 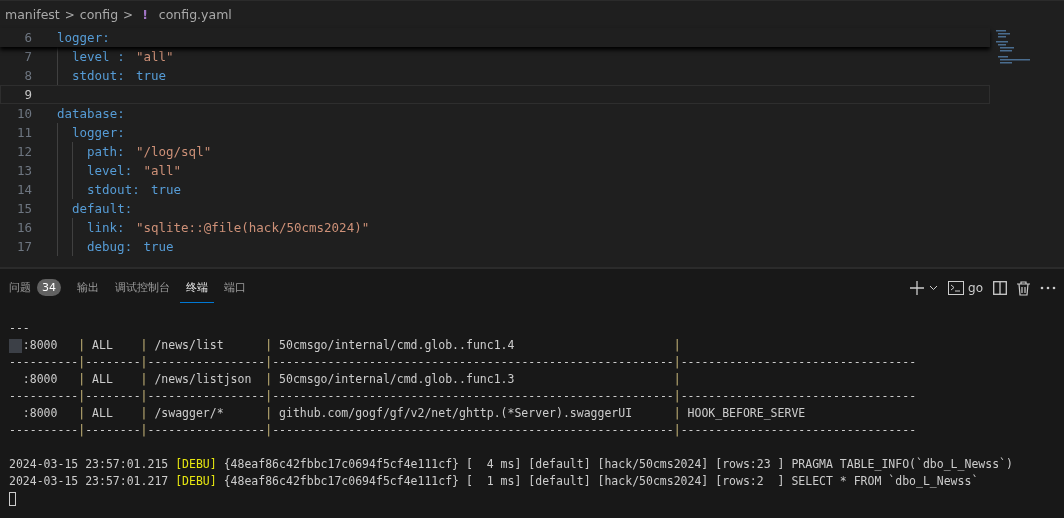 I want to click on yaml-key: database:, so click(x=91, y=113).